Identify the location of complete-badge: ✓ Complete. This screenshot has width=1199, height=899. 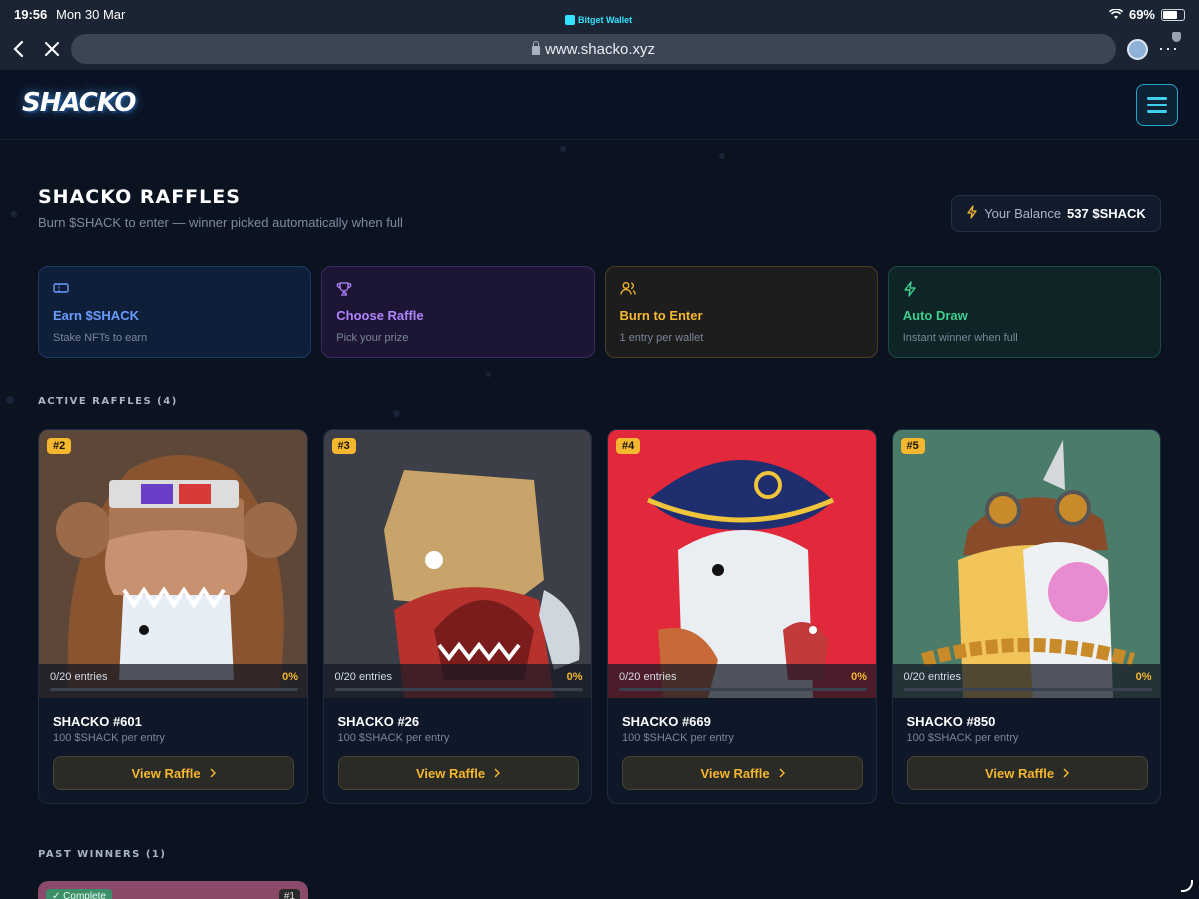
(79, 894).